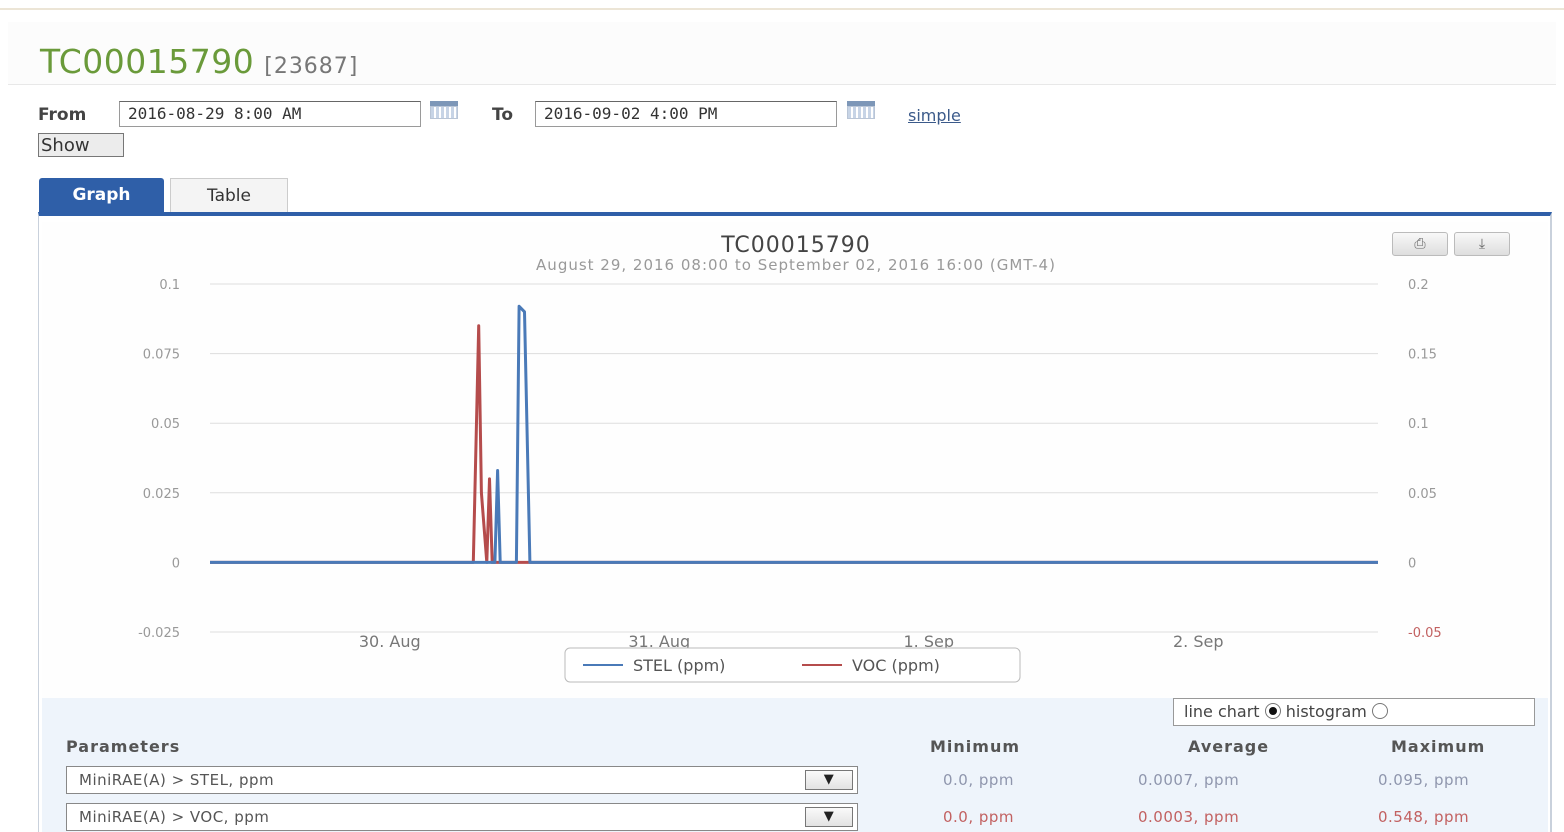  I want to click on simple-link: simple, so click(934, 115).